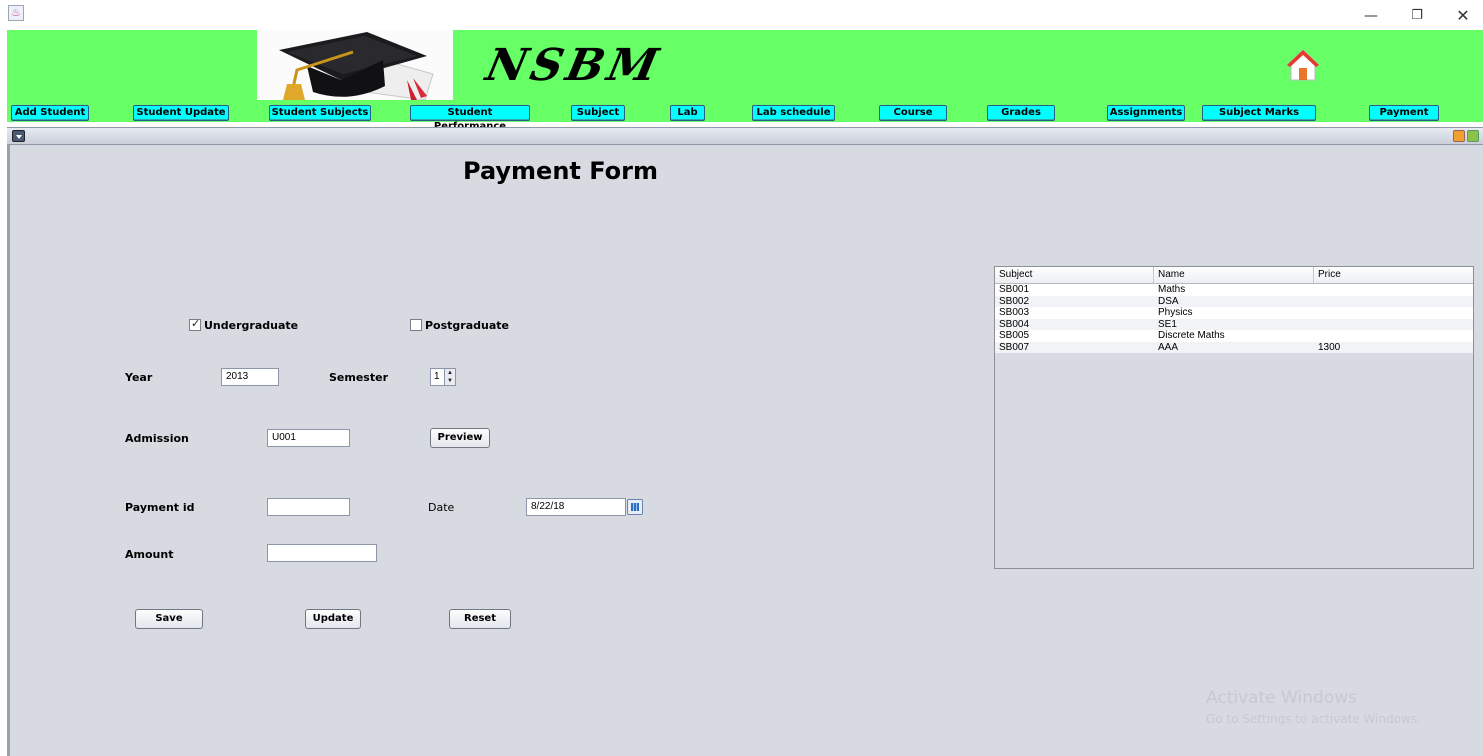  What do you see at coordinates (450, 373) in the screenshot?
I see `spinner-up-icon: ▲` at bounding box center [450, 373].